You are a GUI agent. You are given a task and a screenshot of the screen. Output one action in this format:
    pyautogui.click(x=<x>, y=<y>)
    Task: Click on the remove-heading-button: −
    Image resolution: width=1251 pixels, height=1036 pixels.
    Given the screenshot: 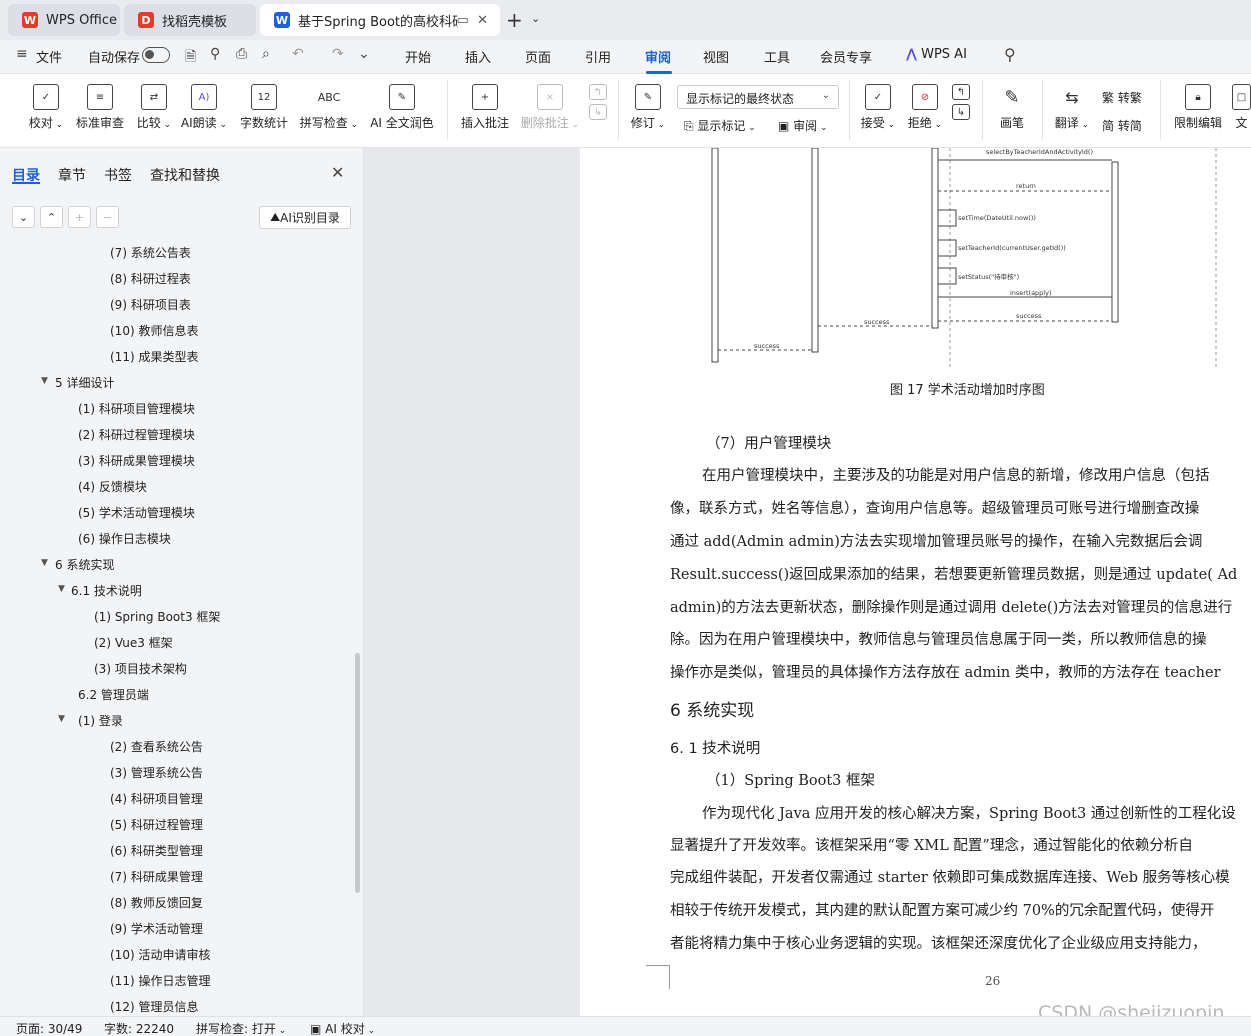 What is the action you would take?
    pyautogui.click(x=107, y=217)
    